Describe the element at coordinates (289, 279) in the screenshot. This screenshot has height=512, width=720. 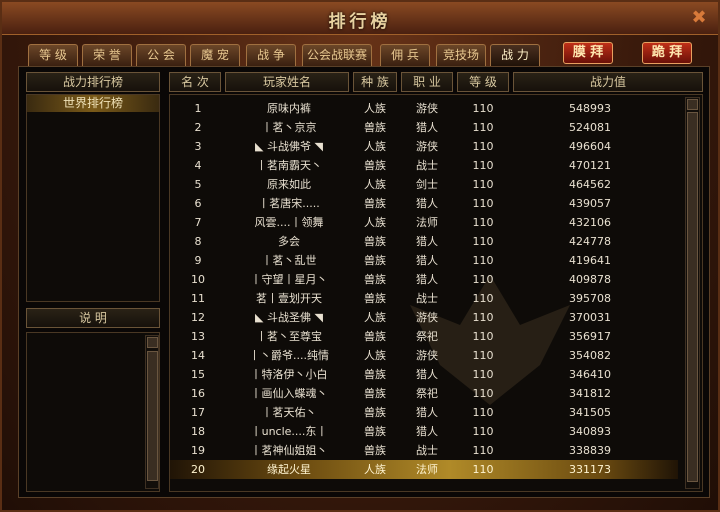
I see `cell-name: 丨守望丨星月丶` at that location.